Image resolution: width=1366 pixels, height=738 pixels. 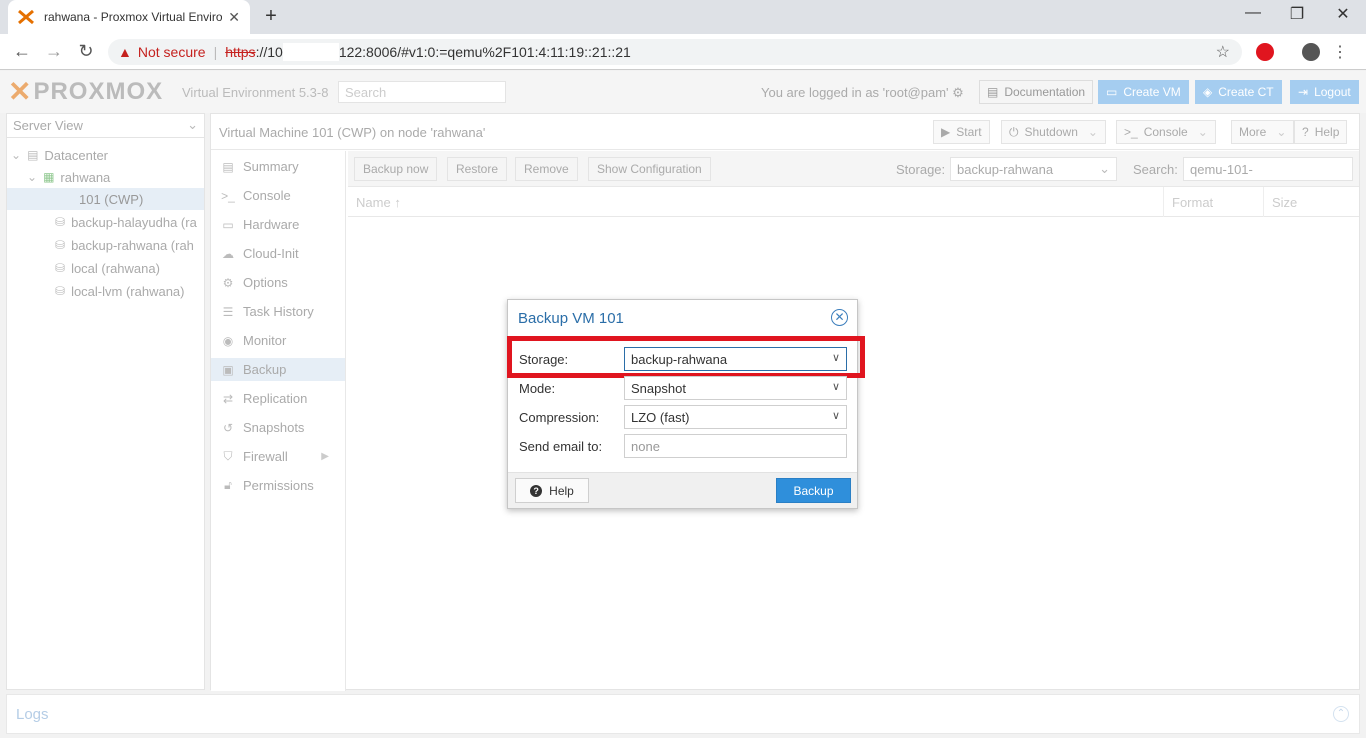 What do you see at coordinates (1166, 132) in the screenshot?
I see `console-button: >_ Console ⌄` at bounding box center [1166, 132].